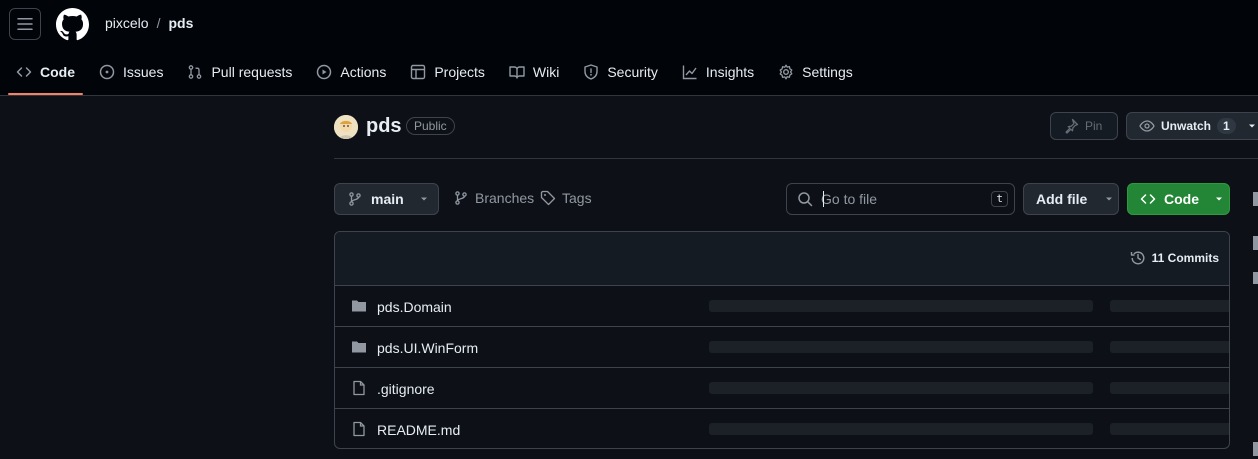 The height and width of the screenshot is (459, 1258). What do you see at coordinates (180, 23) in the screenshot?
I see `breadcrumb-repo-link: pds` at bounding box center [180, 23].